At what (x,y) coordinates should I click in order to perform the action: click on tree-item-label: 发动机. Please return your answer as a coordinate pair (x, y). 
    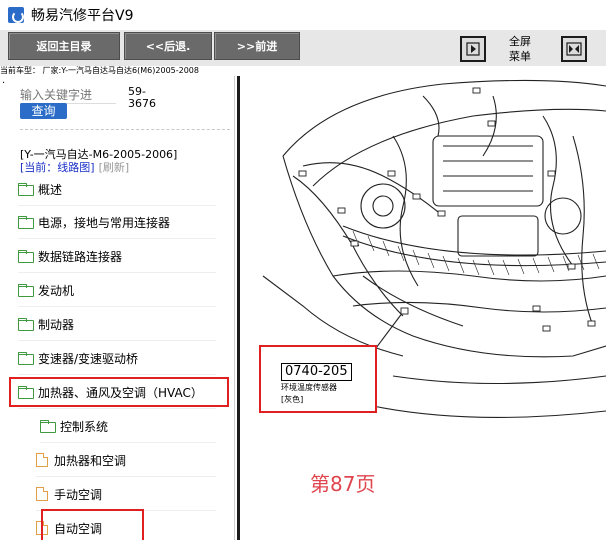
    Looking at the image, I should click on (56, 290).